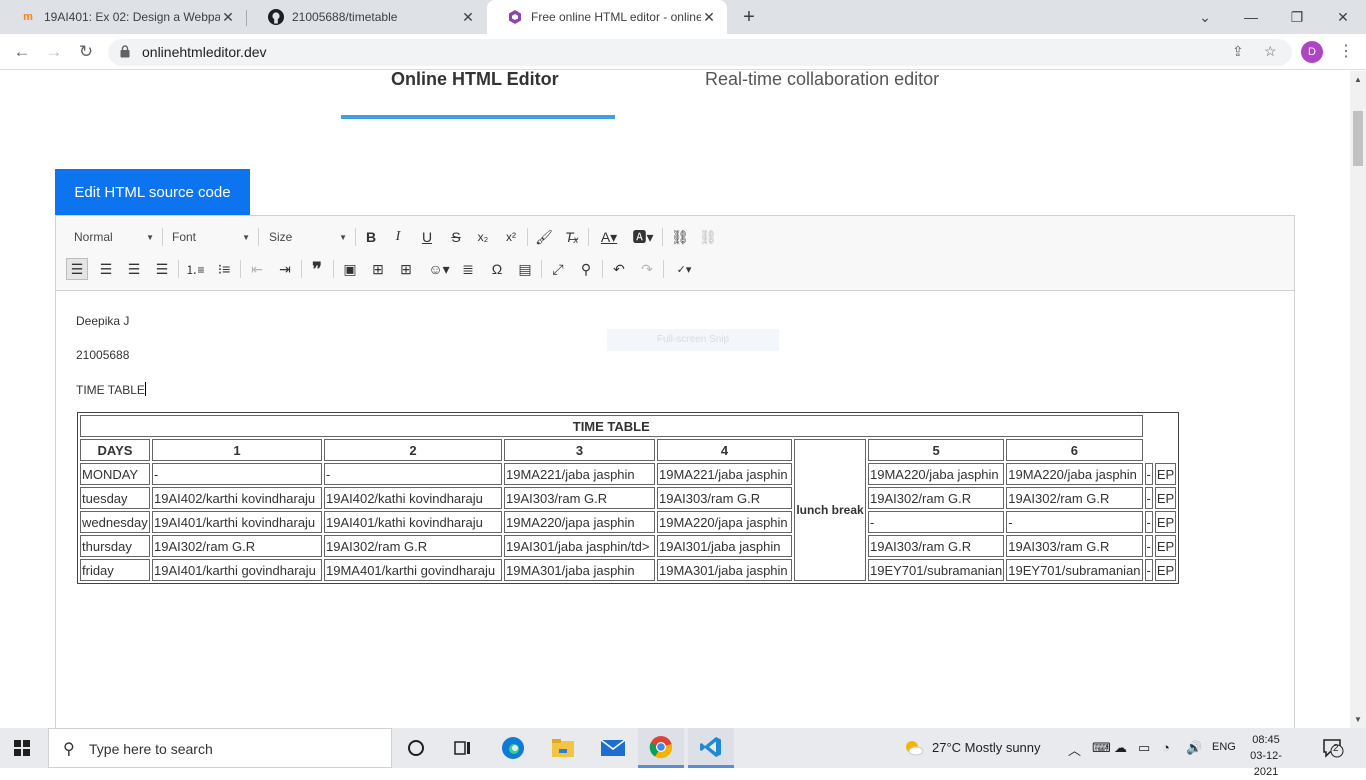  Describe the element at coordinates (114, 237) in the screenshot. I see `format-combo: Normal ▼` at that location.